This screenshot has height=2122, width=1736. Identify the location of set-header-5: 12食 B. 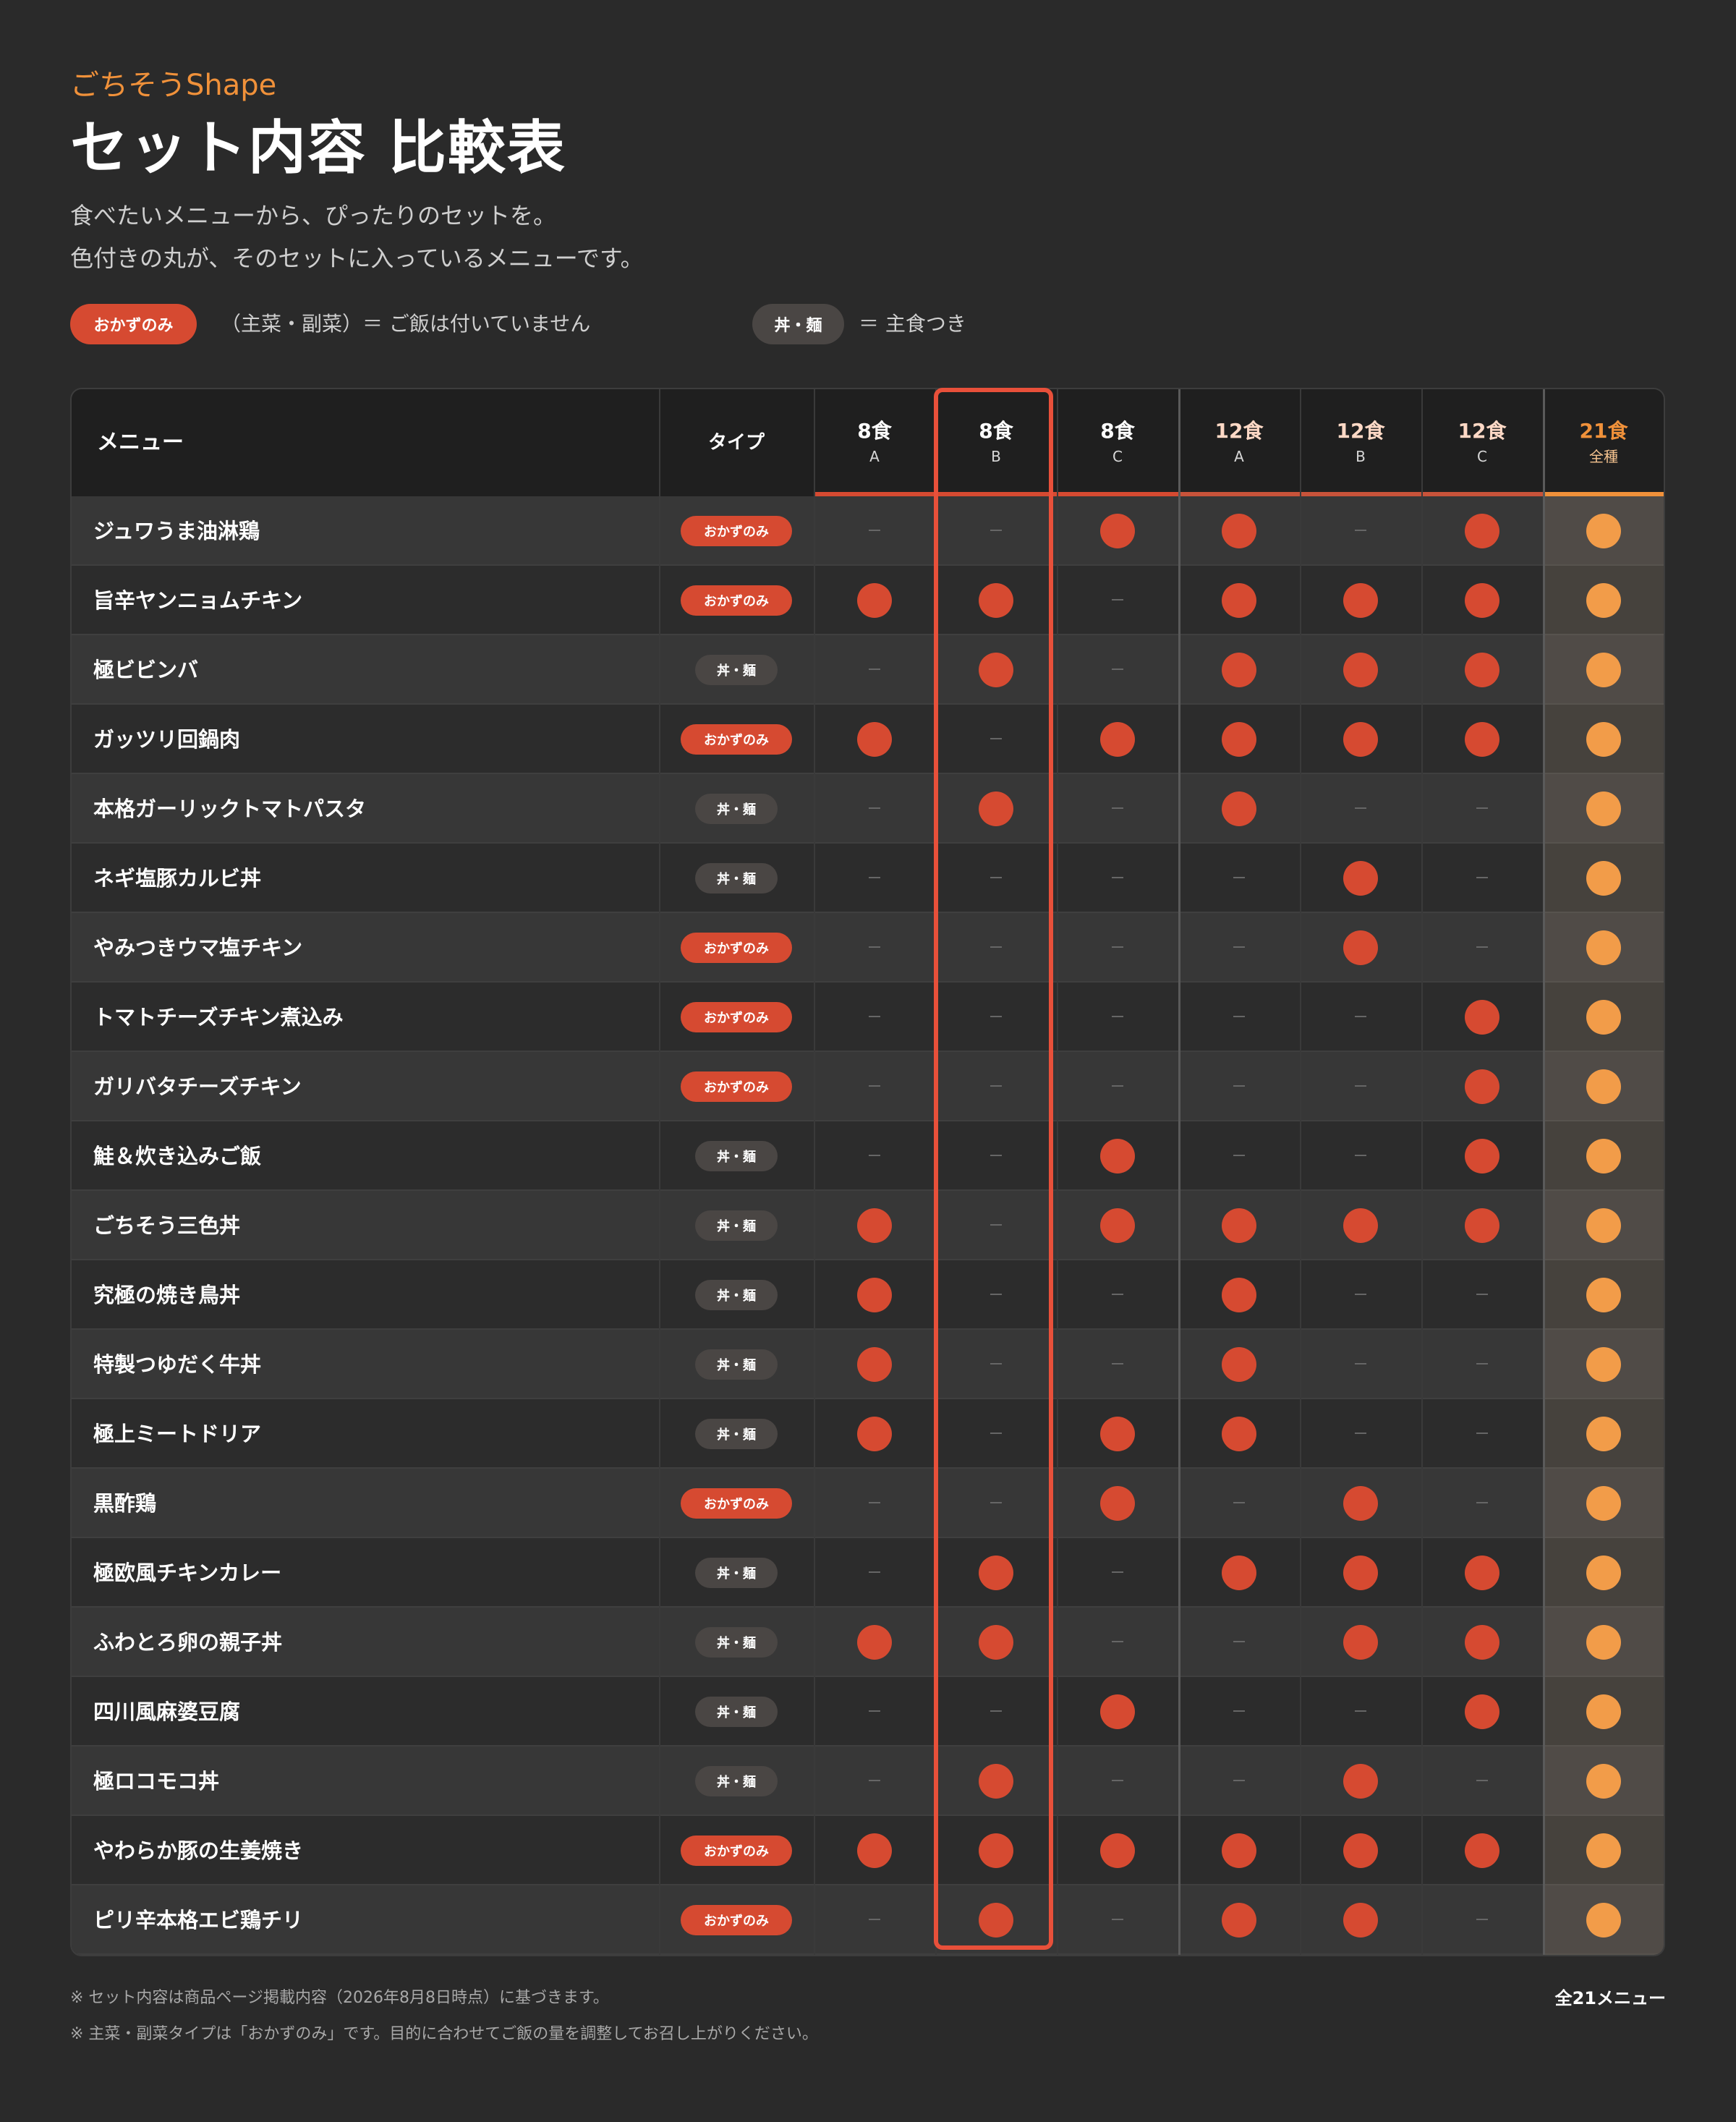
(1360, 443).